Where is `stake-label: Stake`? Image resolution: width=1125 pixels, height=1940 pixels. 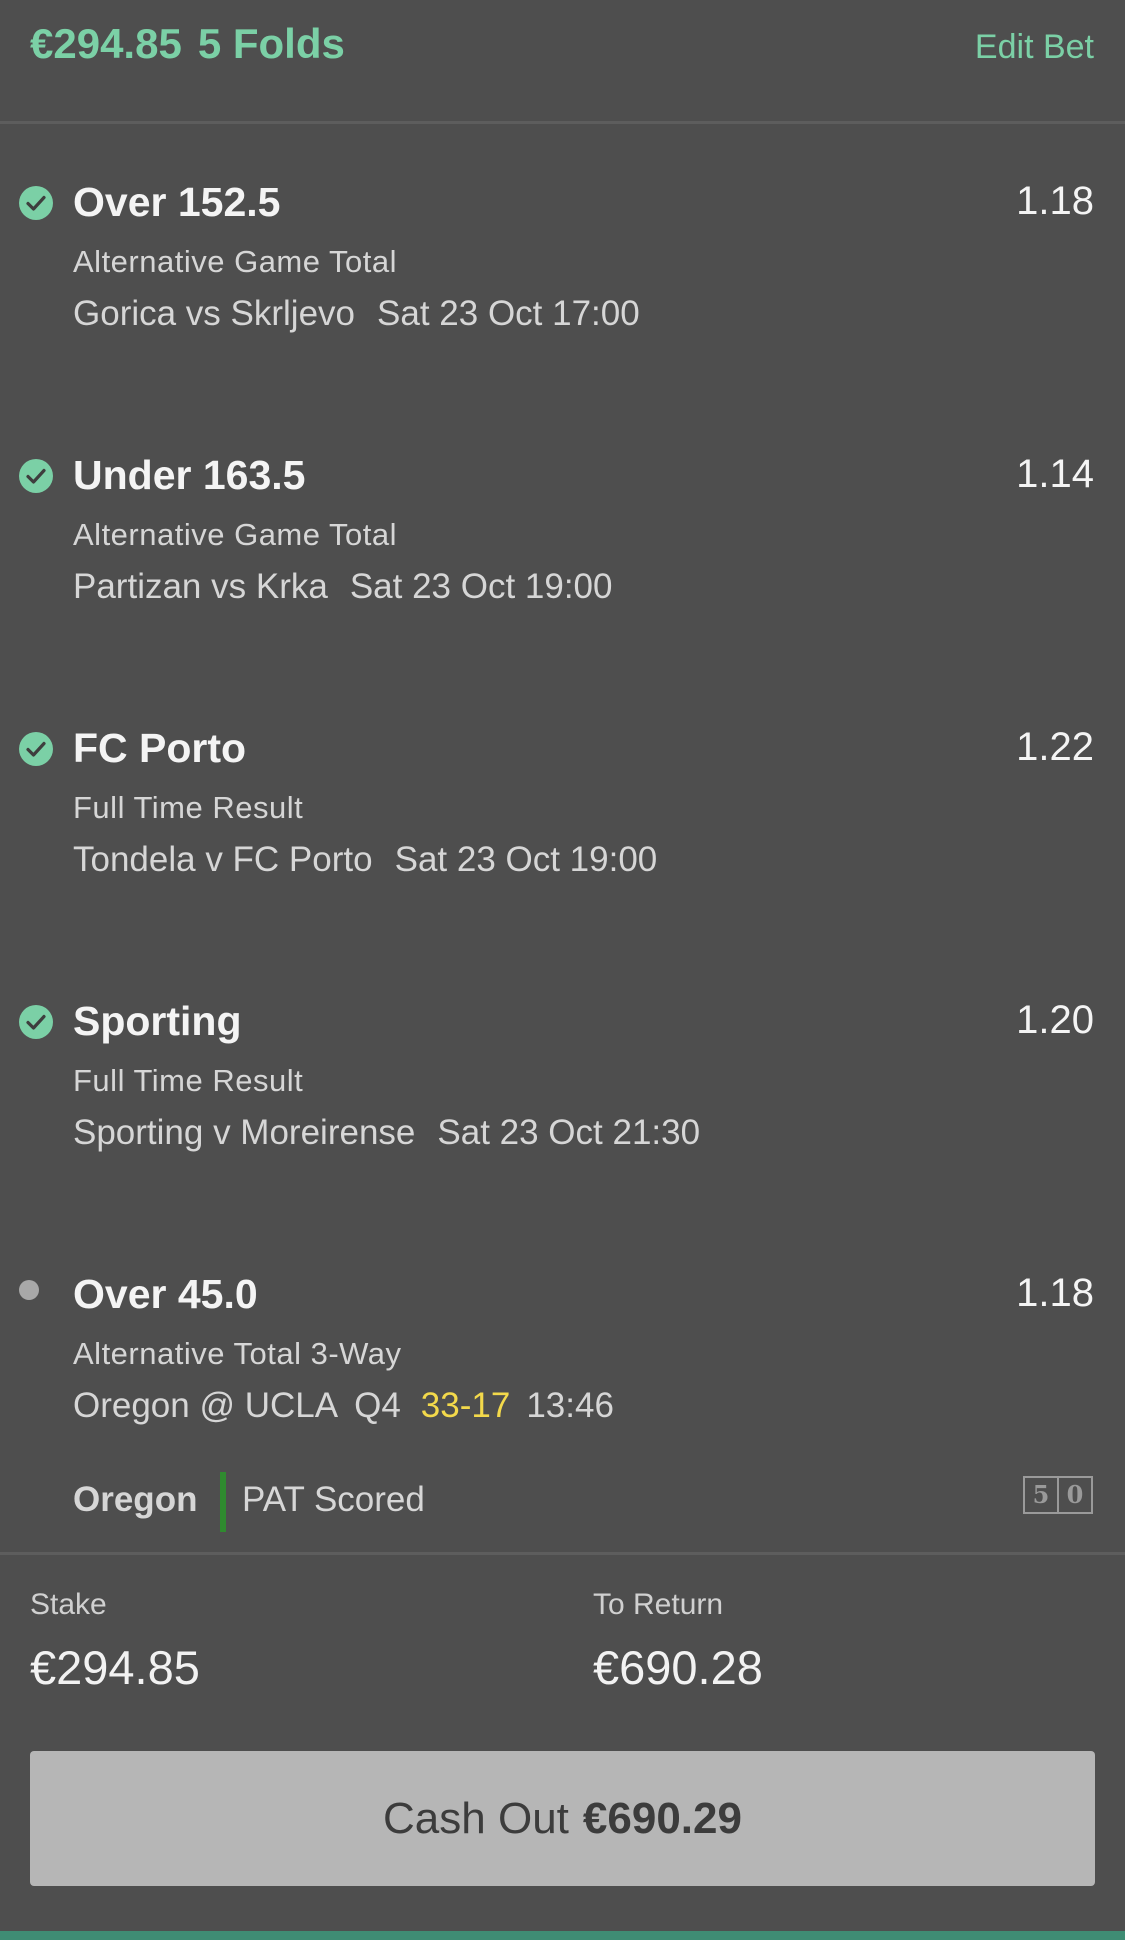 stake-label: Stake is located at coordinates (68, 1604).